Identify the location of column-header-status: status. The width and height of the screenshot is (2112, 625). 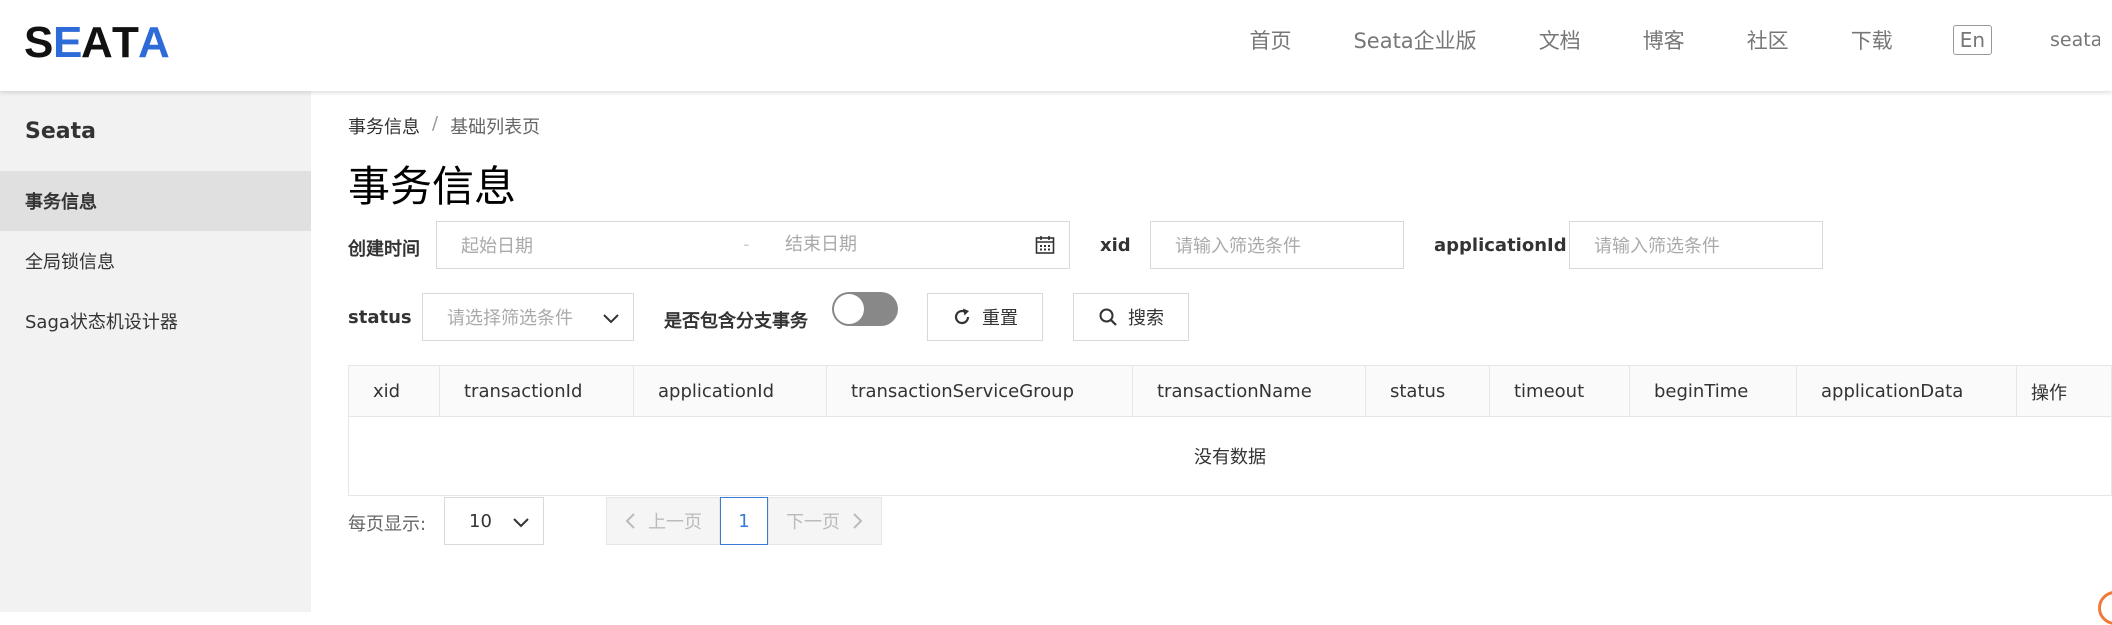
(1428, 391).